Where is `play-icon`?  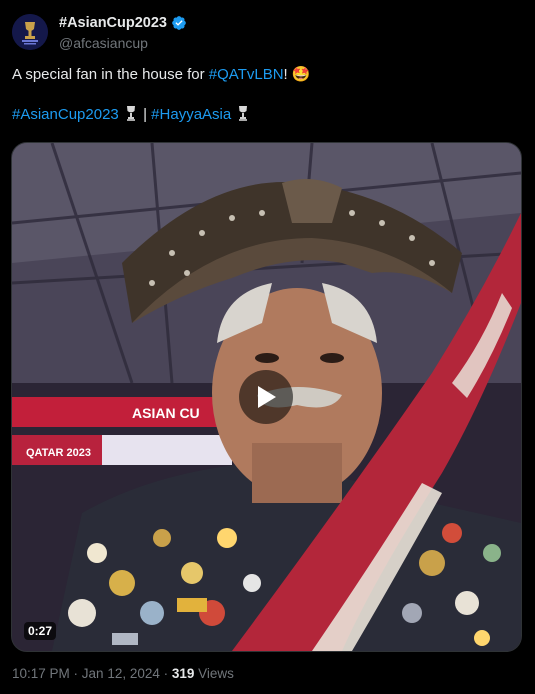 play-icon is located at coordinates (267, 397).